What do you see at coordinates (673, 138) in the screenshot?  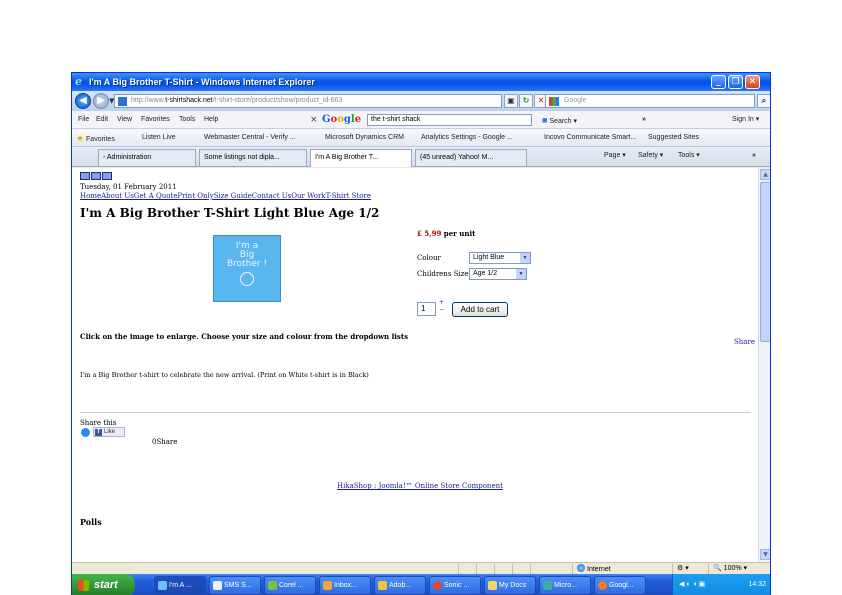 I see `favorite-suggested-sites: Suggested Sites` at bounding box center [673, 138].